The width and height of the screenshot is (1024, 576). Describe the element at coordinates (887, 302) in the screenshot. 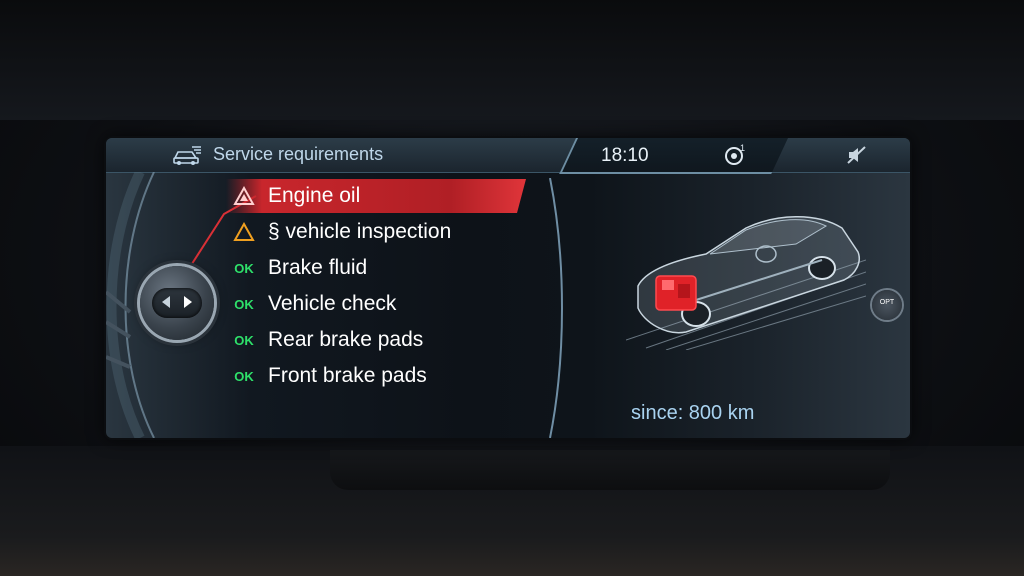

I see `options-label: OPT` at that location.